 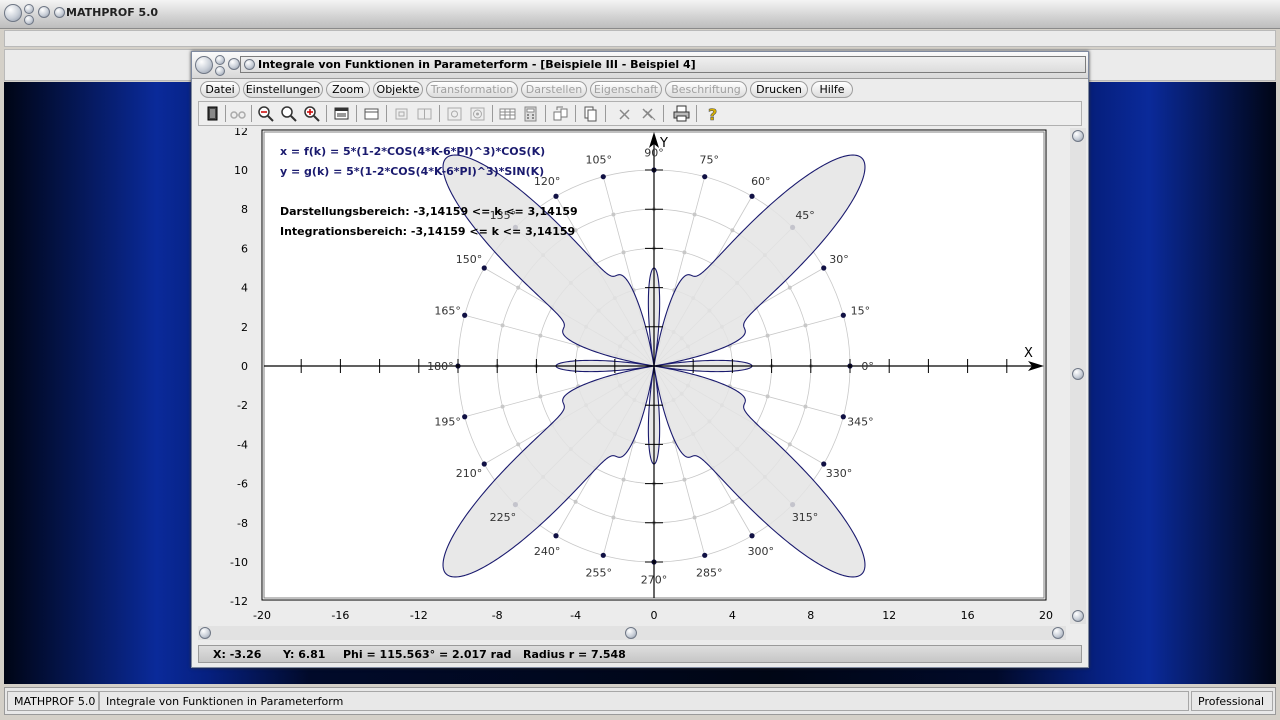 What do you see at coordinates (681, 113) in the screenshot?
I see `print-icon` at bounding box center [681, 113].